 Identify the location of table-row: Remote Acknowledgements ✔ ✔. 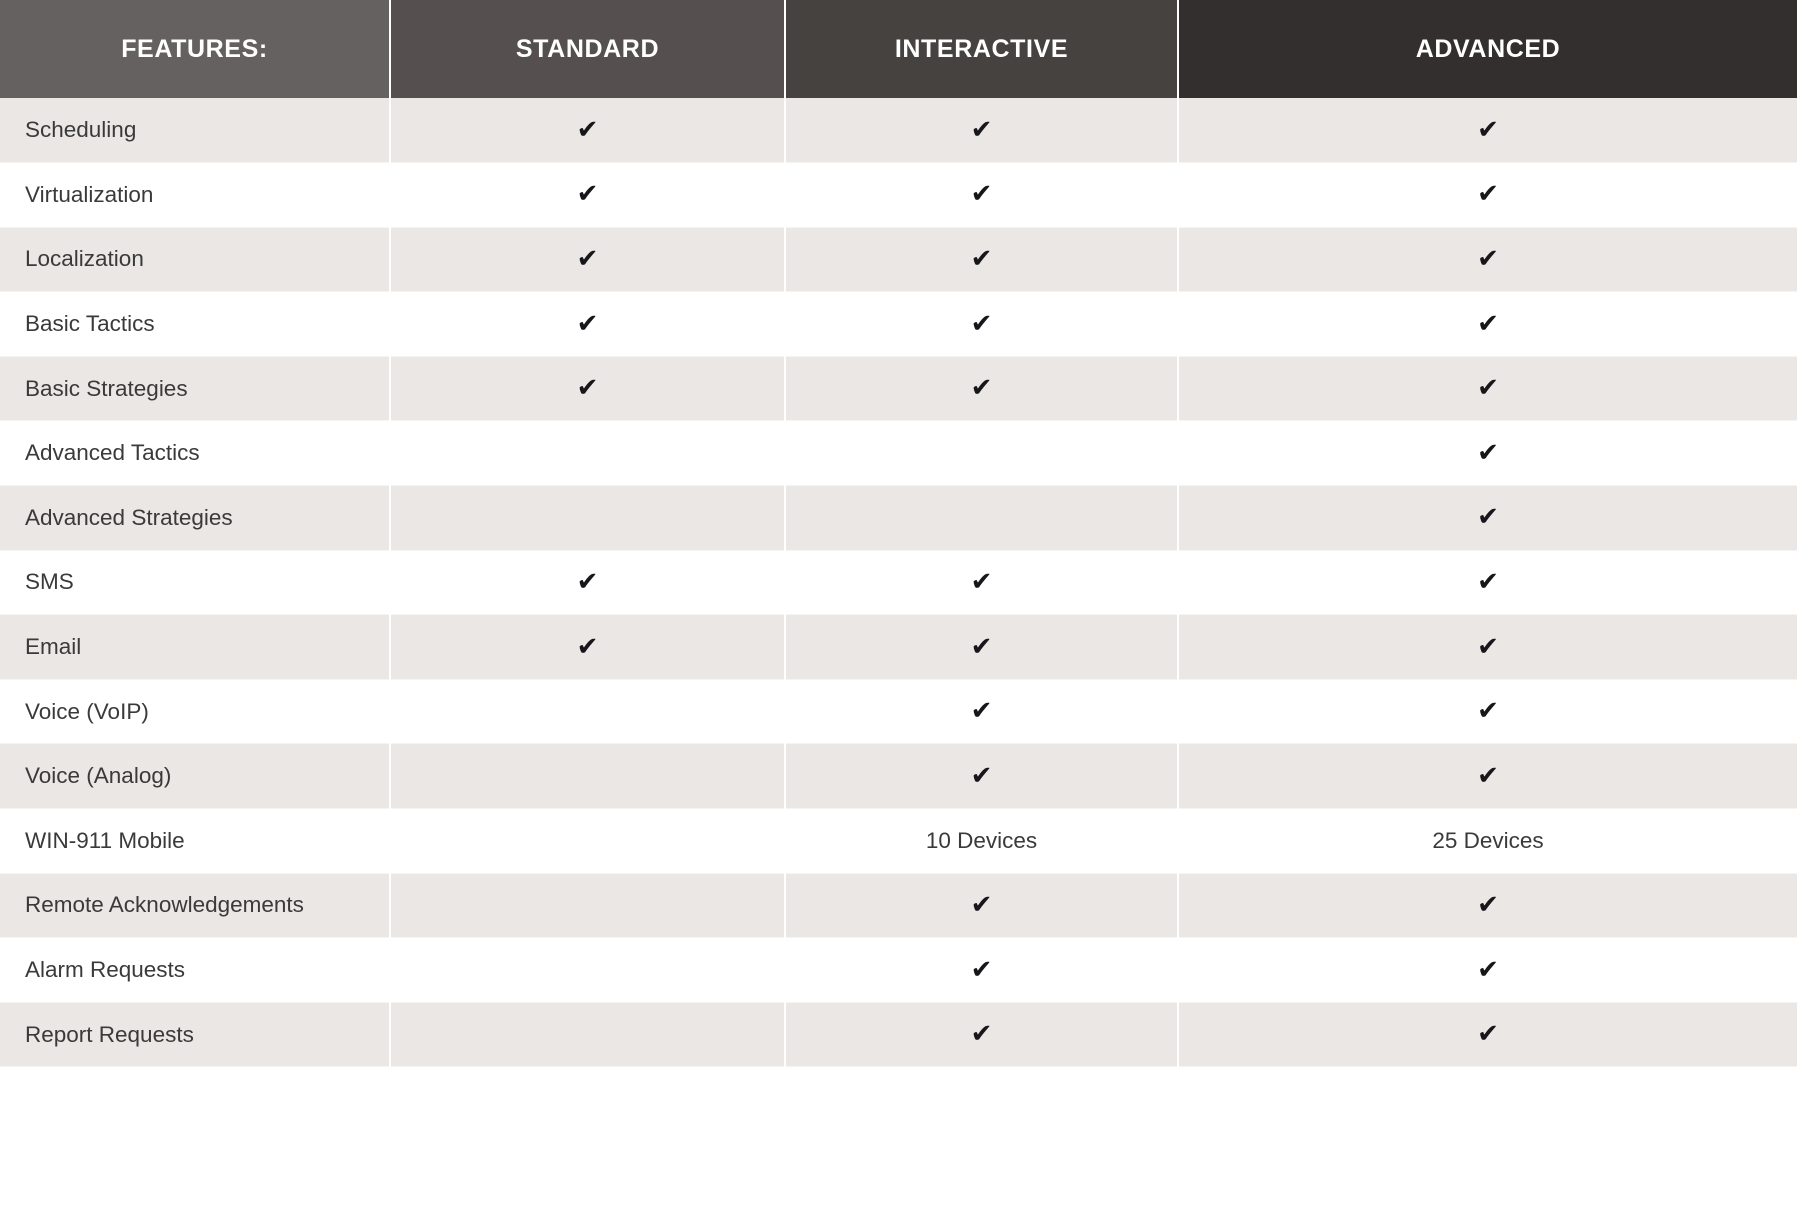
(898, 906).